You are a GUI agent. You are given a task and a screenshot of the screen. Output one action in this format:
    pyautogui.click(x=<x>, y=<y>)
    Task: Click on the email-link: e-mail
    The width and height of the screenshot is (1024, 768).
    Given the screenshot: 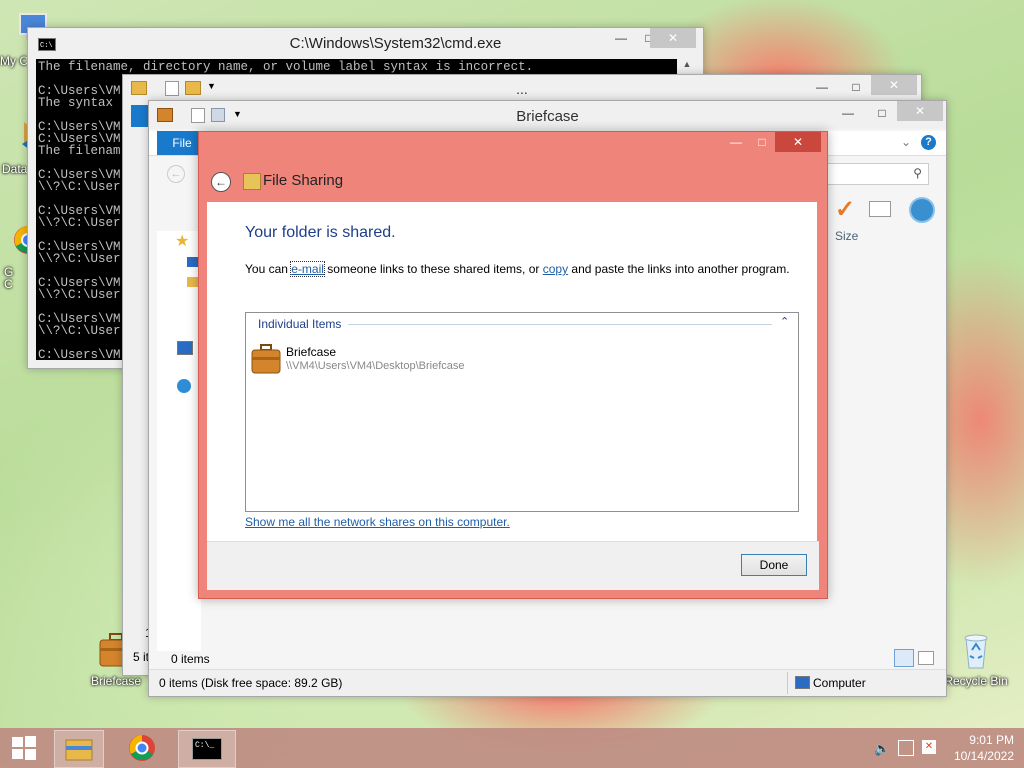 What is the action you would take?
    pyautogui.click(x=307, y=269)
    